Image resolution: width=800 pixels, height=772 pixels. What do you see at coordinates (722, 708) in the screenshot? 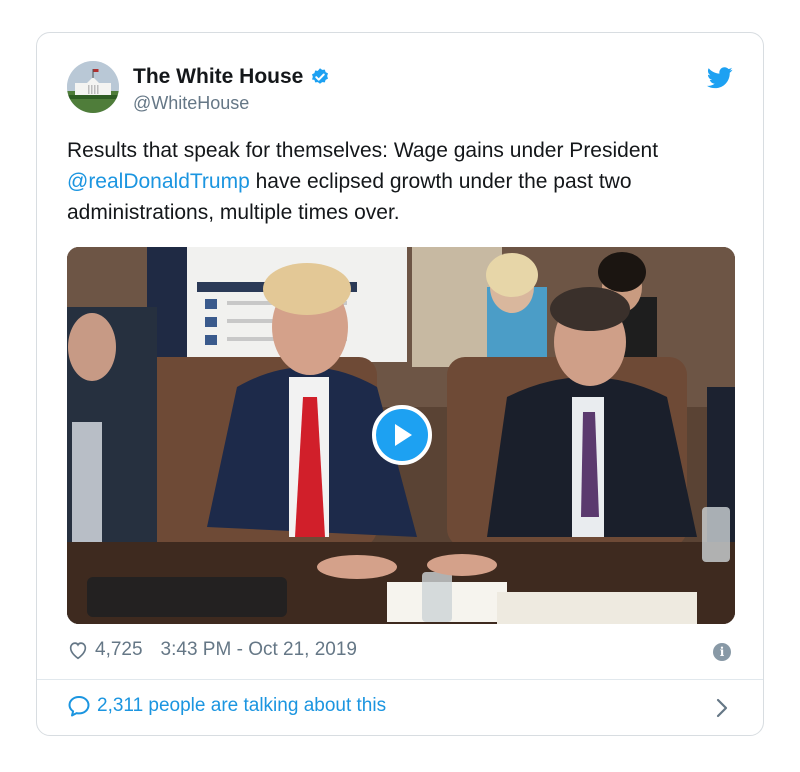
I see `chevron-right-icon` at bounding box center [722, 708].